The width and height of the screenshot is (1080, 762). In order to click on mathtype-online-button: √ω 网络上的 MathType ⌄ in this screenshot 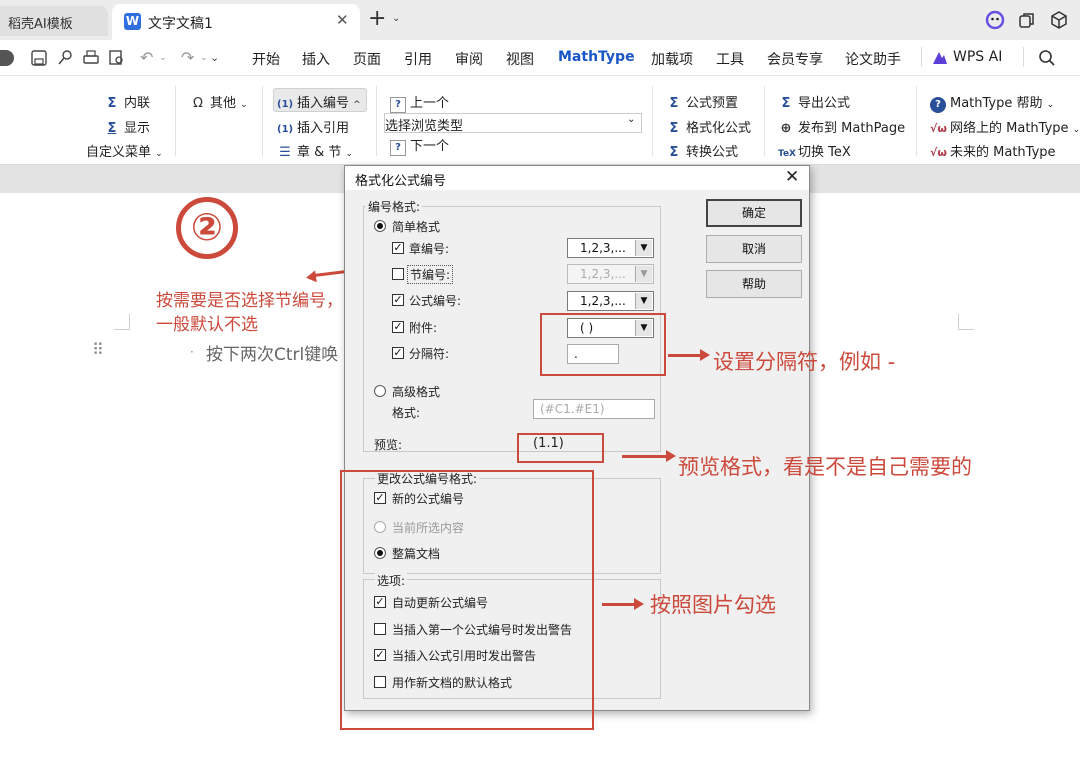, I will do `click(1005, 126)`.